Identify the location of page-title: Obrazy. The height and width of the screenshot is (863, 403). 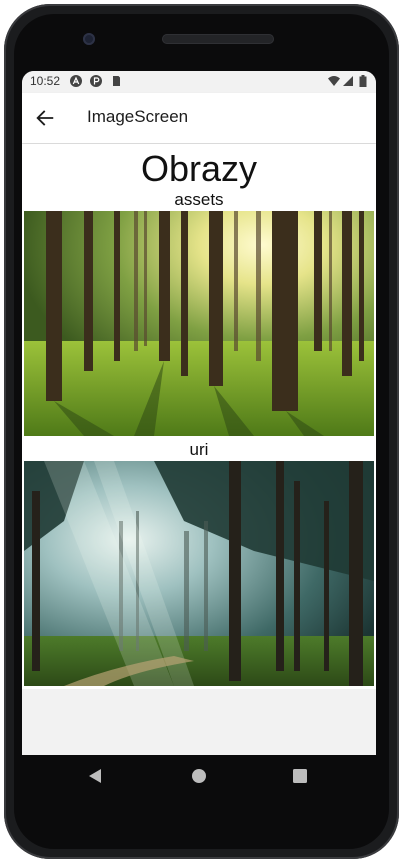
(199, 168).